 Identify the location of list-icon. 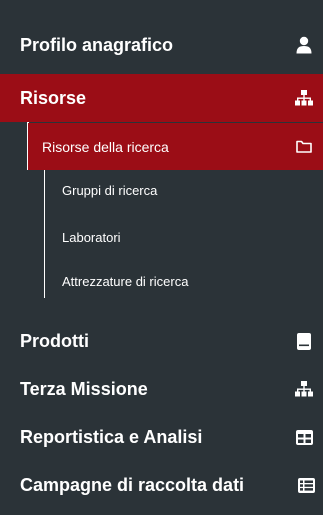
(306, 485).